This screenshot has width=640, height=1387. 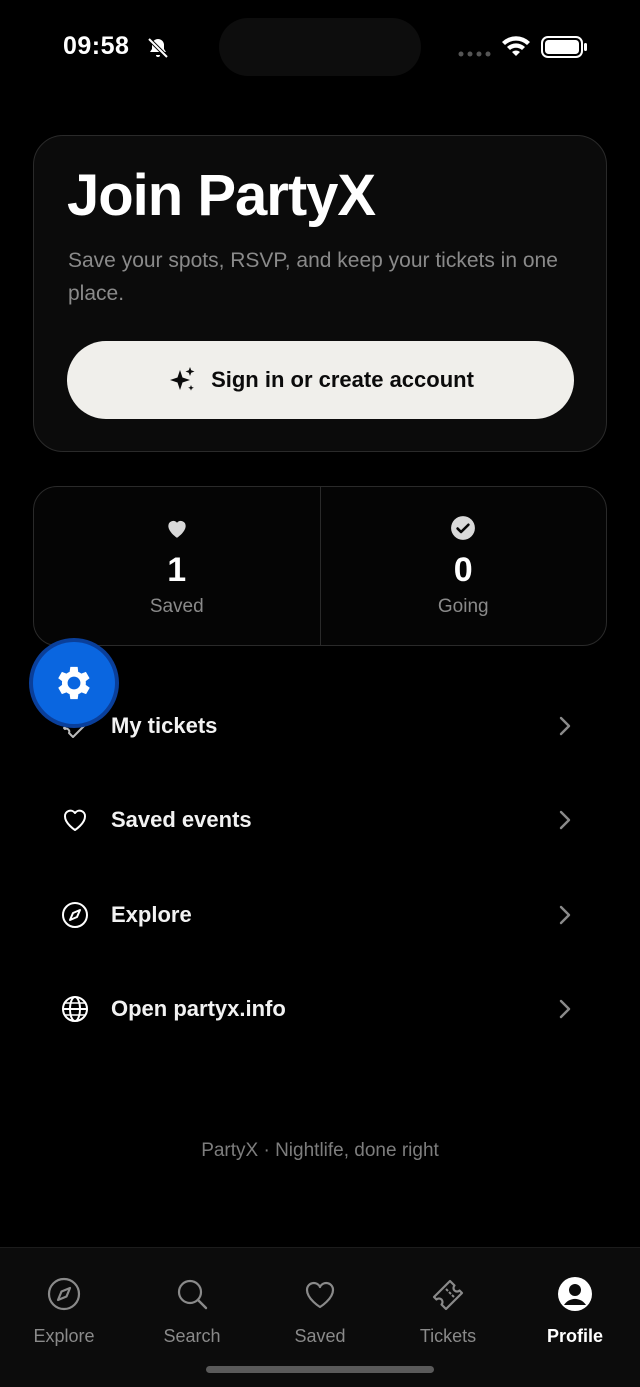 I want to click on tab-label: Tickets, so click(x=448, y=1336).